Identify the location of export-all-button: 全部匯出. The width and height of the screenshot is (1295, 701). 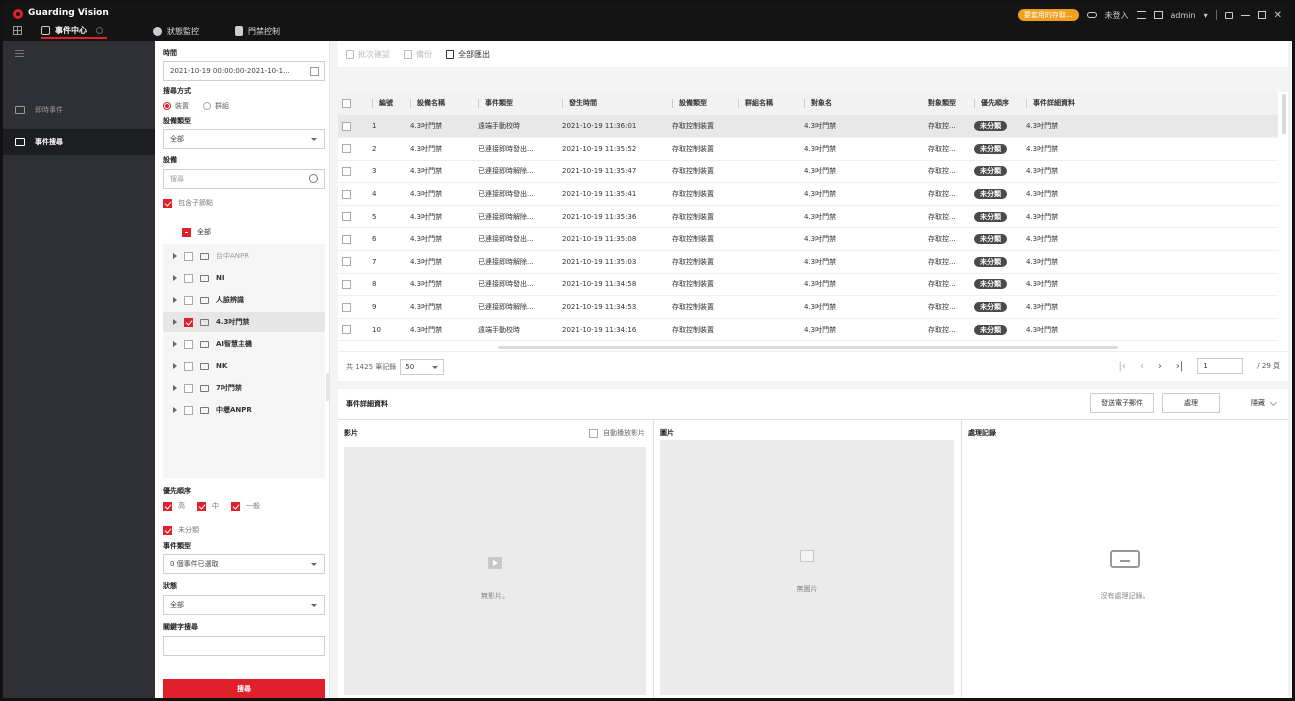
(468, 54).